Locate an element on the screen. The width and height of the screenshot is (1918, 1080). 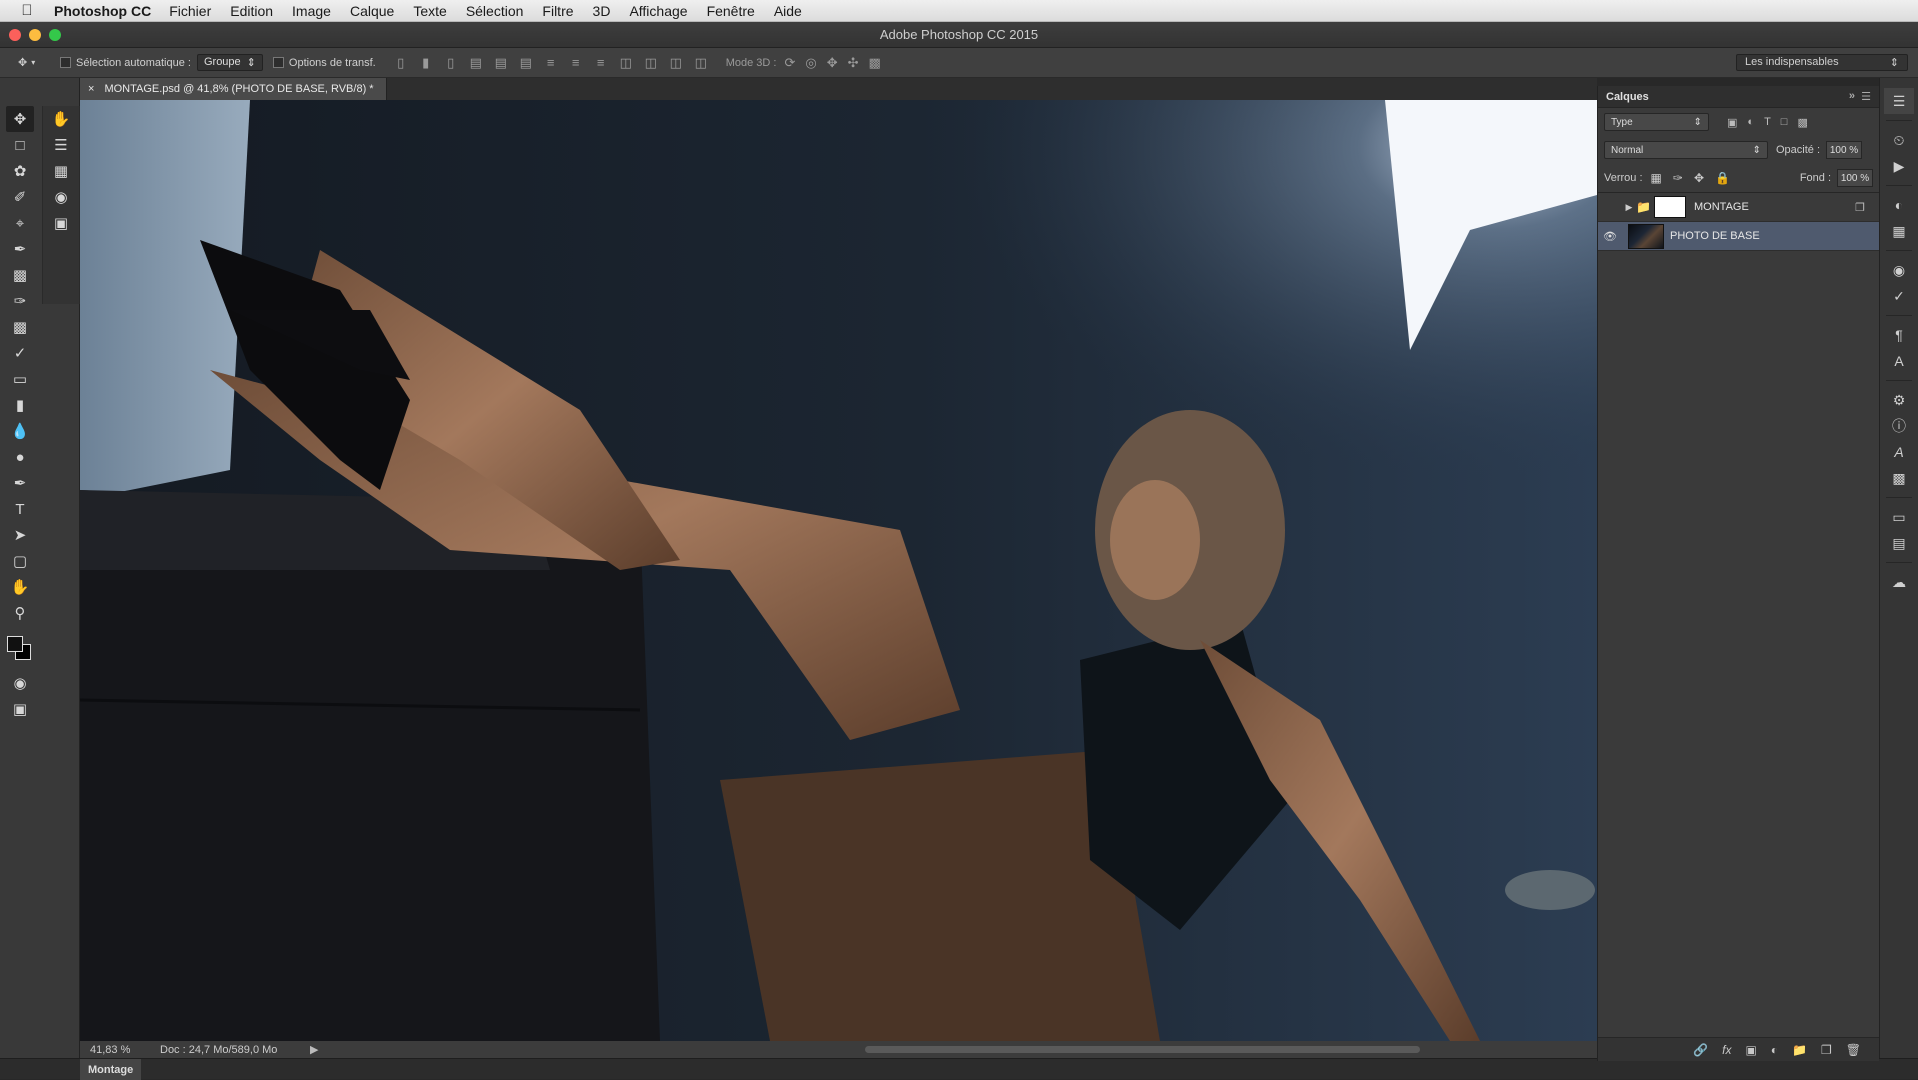
auto-align-icon: ◫ is located at coordinates (701, 63).